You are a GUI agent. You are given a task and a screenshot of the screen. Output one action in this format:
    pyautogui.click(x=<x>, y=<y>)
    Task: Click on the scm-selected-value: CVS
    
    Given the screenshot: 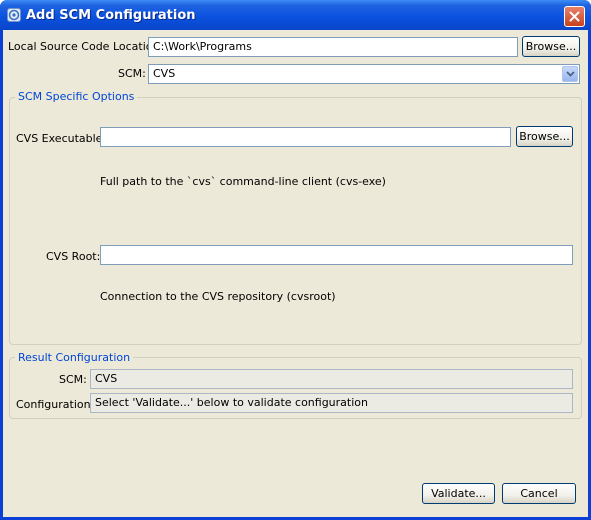 What is the action you would take?
    pyautogui.click(x=164, y=73)
    